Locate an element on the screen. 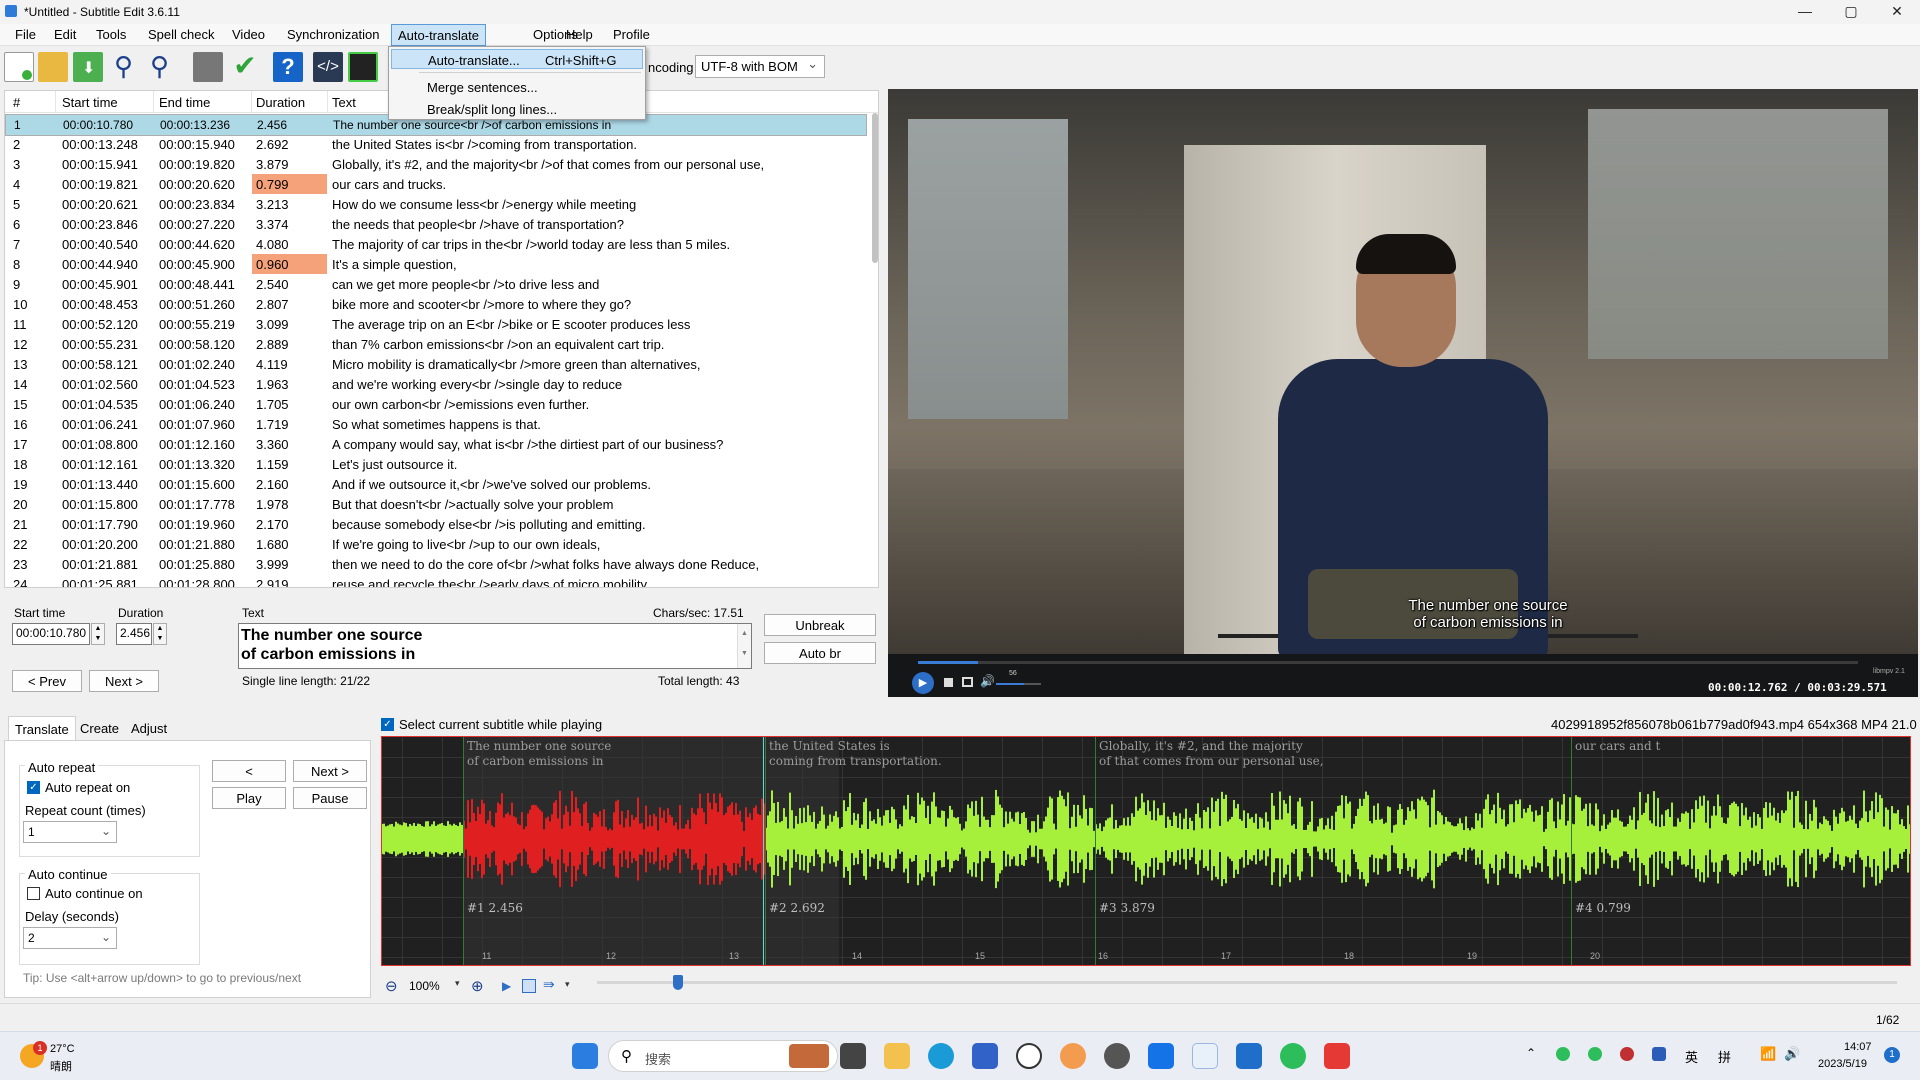 This screenshot has height=1080, width=1920. slider-thumb is located at coordinates (678, 982).